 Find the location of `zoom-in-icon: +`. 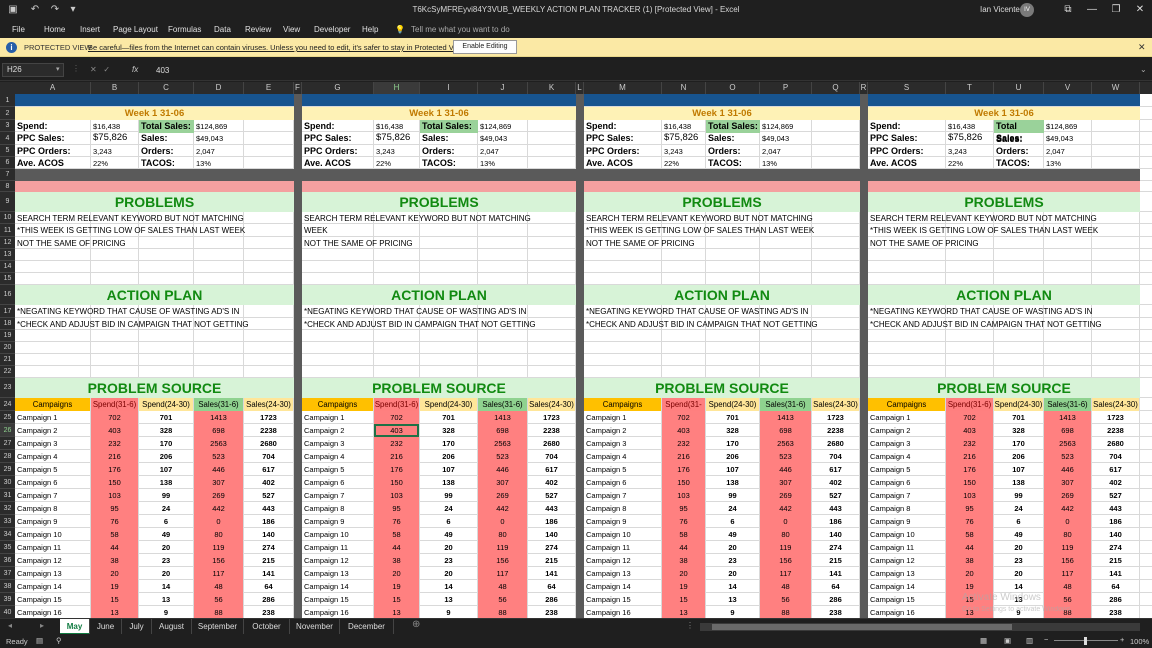

zoom-in-icon: + is located at coordinates (1122, 639).